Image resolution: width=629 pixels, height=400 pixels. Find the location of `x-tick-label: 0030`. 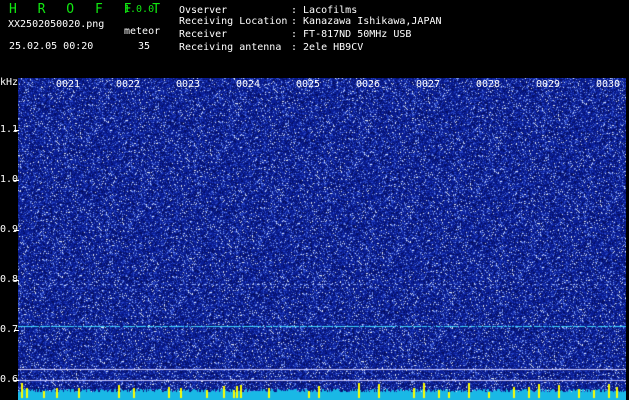

x-tick-label: 0030 is located at coordinates (608, 84).